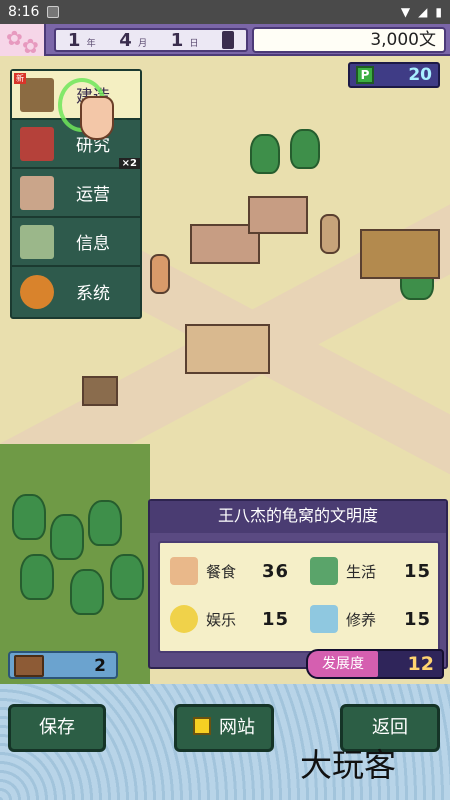 The height and width of the screenshot is (800, 450). Describe the element at coordinates (37, 192) in the screenshot. I see `operate-icon` at that location.